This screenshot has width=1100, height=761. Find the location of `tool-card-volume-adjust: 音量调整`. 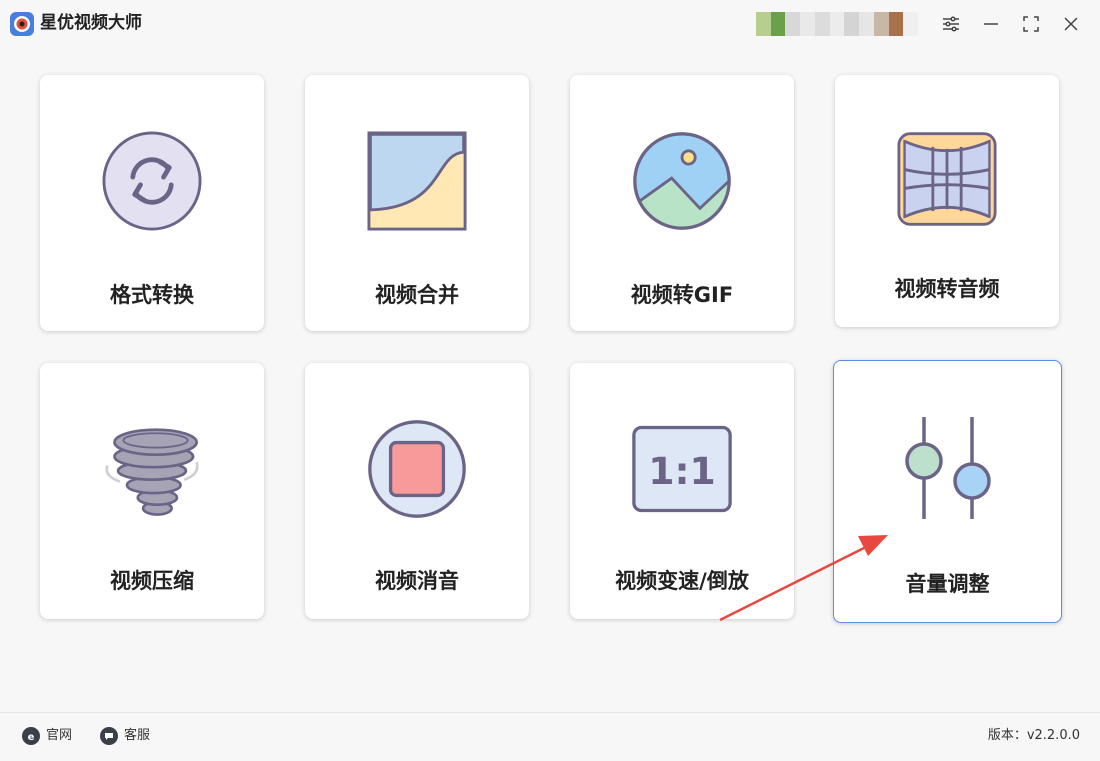

tool-card-volume-adjust: 音量调整 is located at coordinates (947, 491).